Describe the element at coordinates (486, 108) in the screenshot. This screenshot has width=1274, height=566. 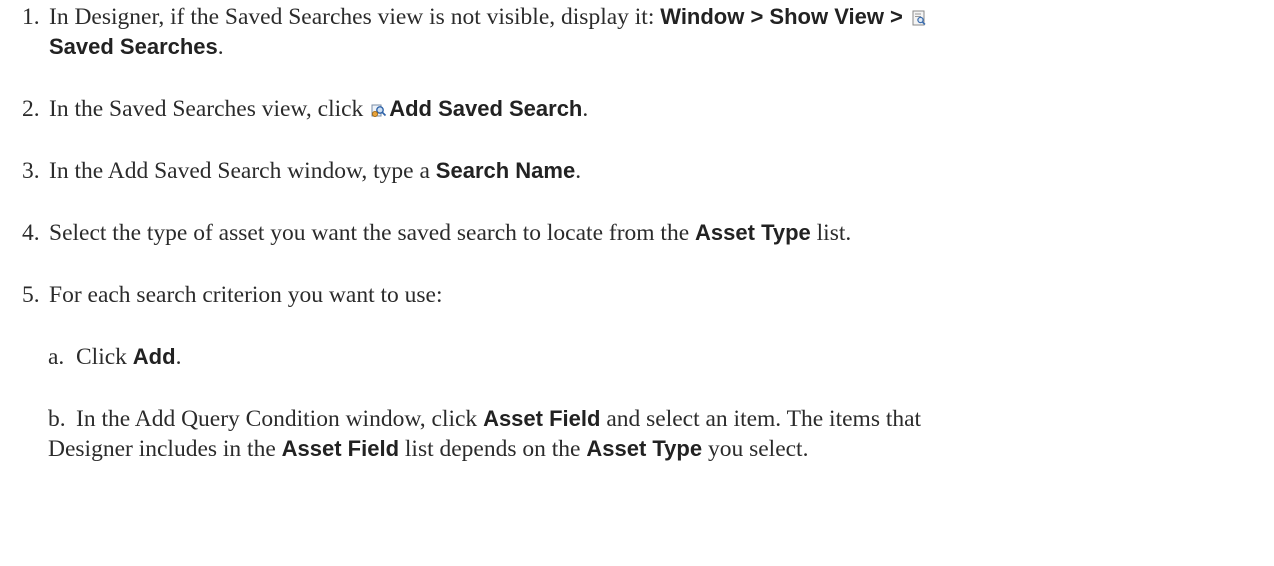
I see `button-name: Add Saved Search` at that location.